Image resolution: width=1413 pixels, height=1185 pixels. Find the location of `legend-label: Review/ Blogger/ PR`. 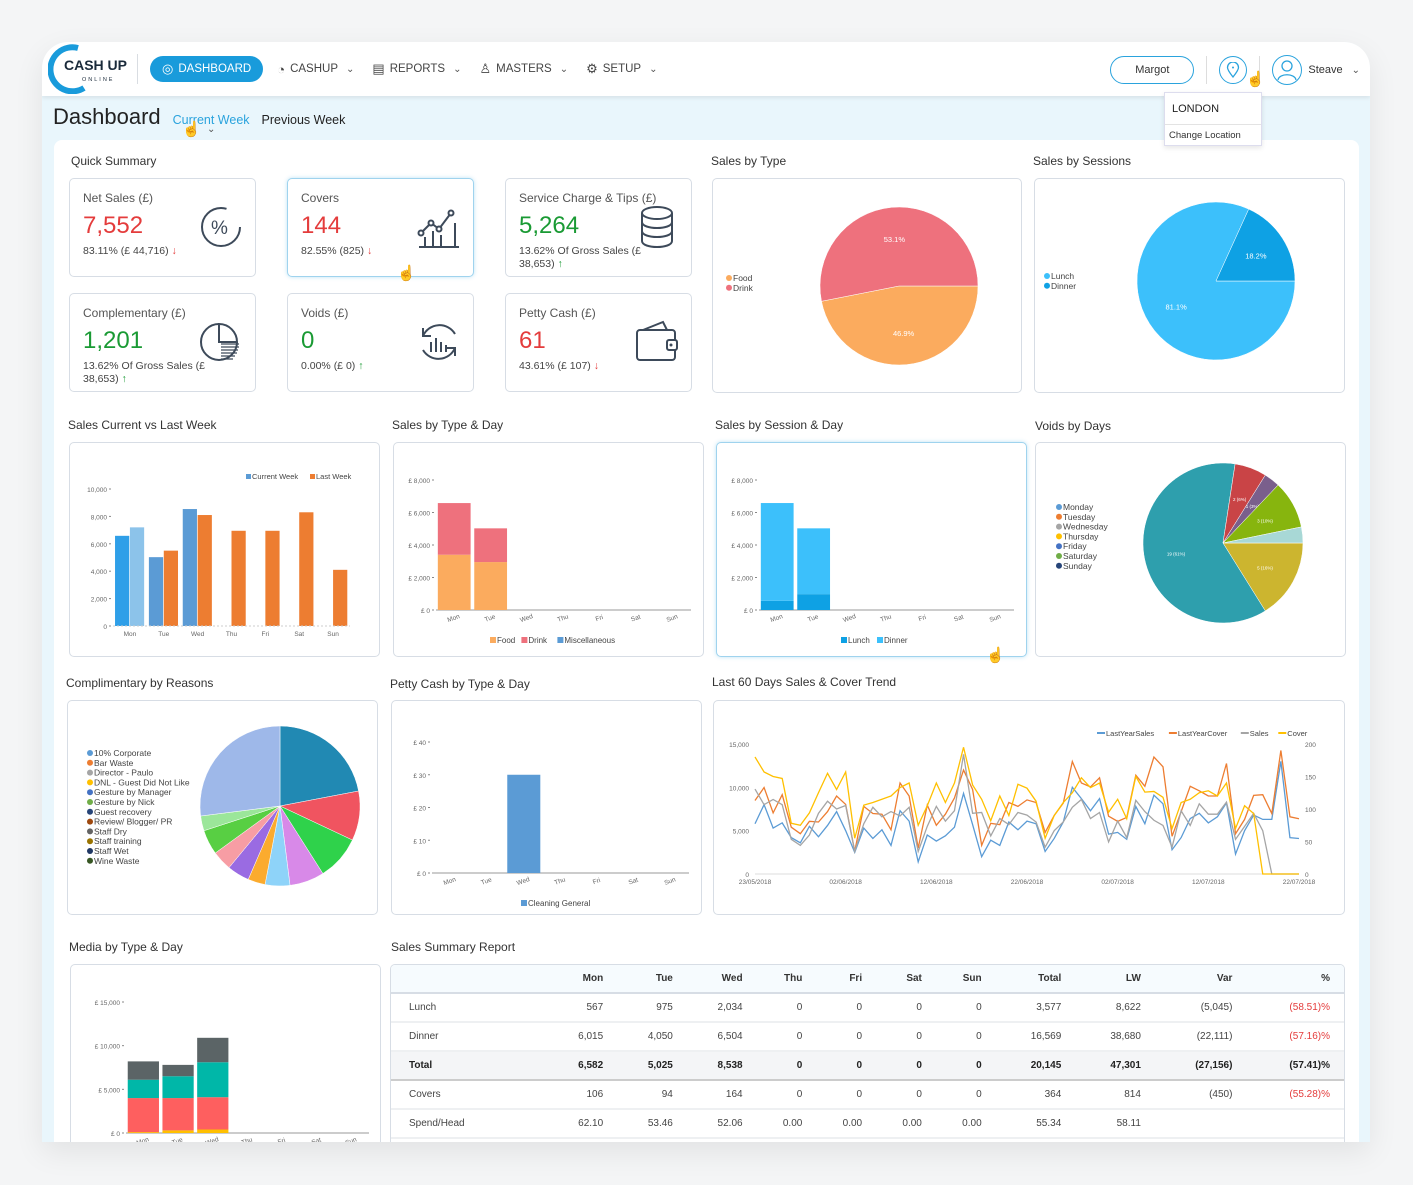

legend-label: Review/ Blogger/ PR is located at coordinates (133, 822).